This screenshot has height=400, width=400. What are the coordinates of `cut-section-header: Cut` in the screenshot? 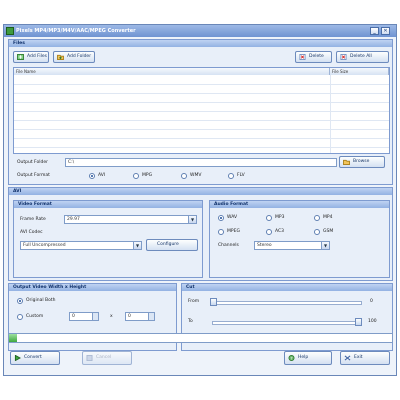 It's located at (287, 287).